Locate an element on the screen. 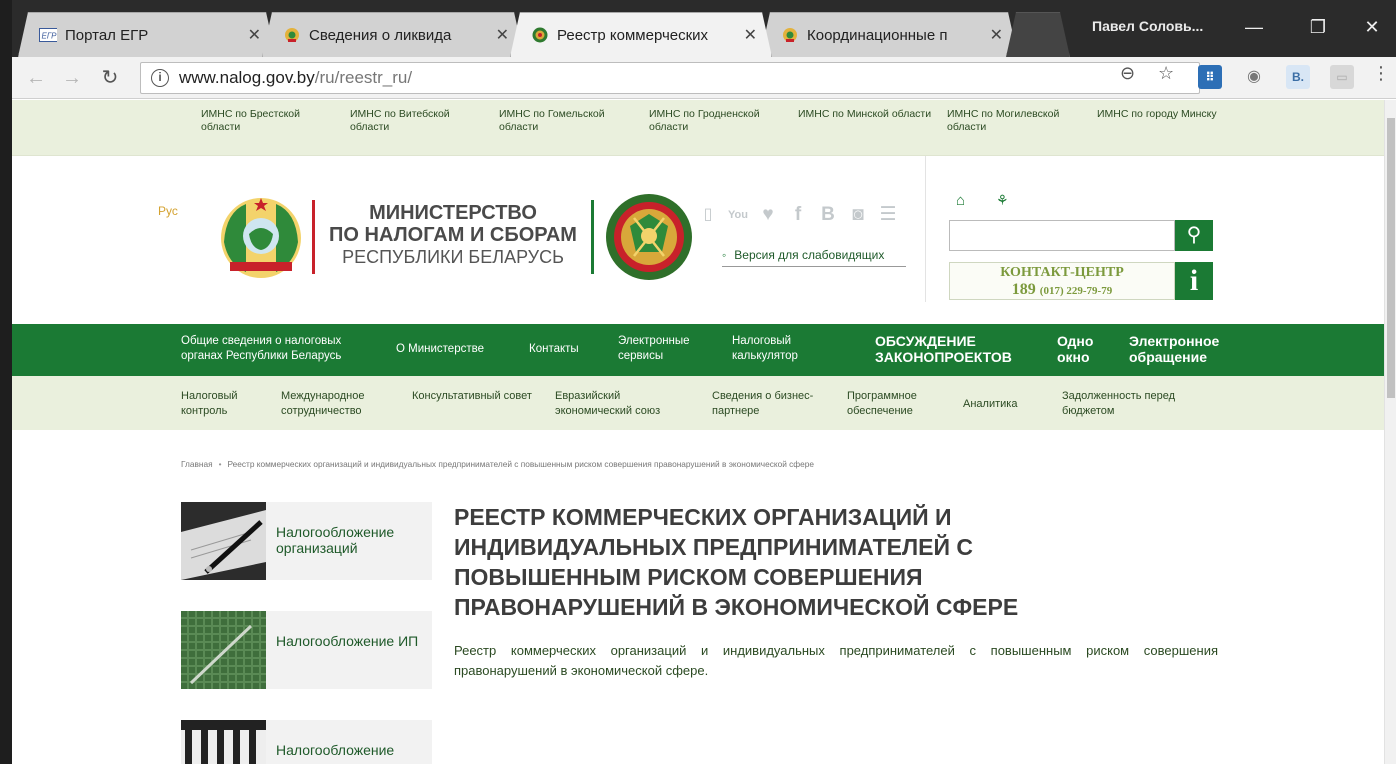 The image size is (1396, 764). tab-registry: Реестр коммерческих ✕ is located at coordinates (641, 34).